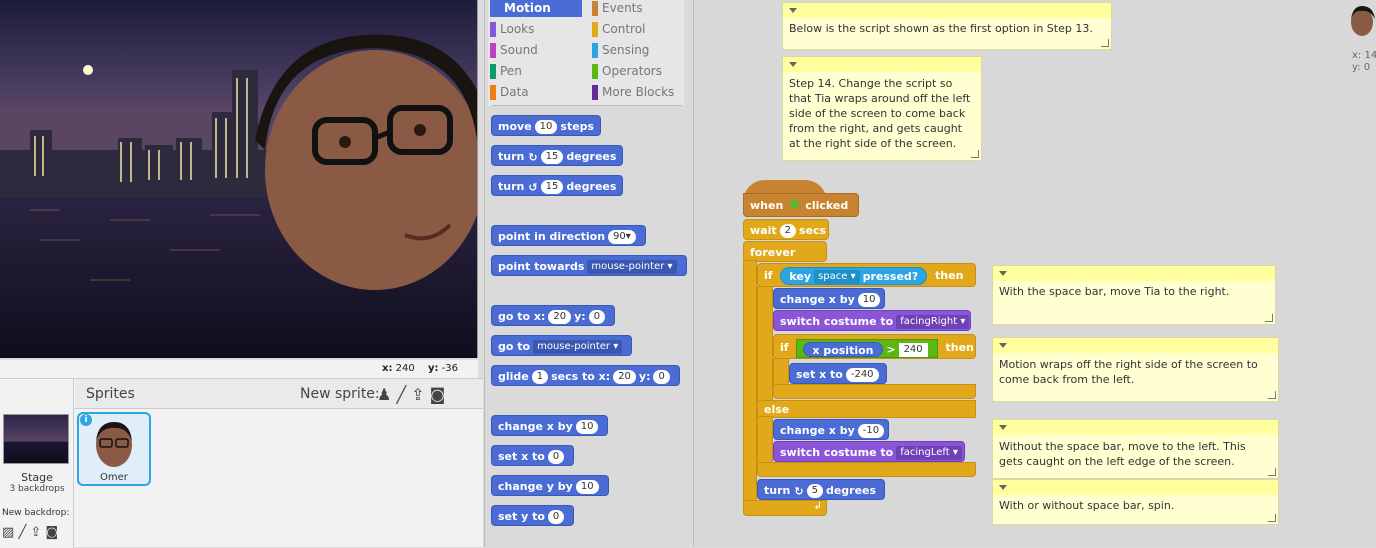  I want to click on category-label: Events, so click(622, 8).